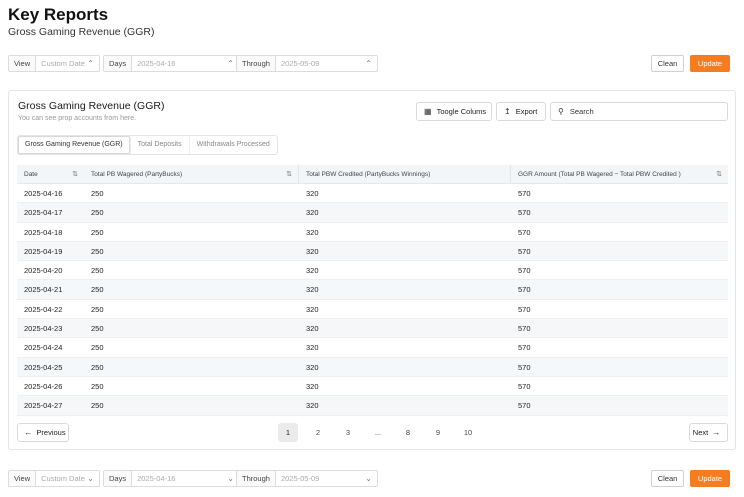 This screenshot has width=744, height=497. What do you see at coordinates (372, 406) in the screenshot?
I see `table-row: 2025-04-27 250 320 570` at bounding box center [372, 406].